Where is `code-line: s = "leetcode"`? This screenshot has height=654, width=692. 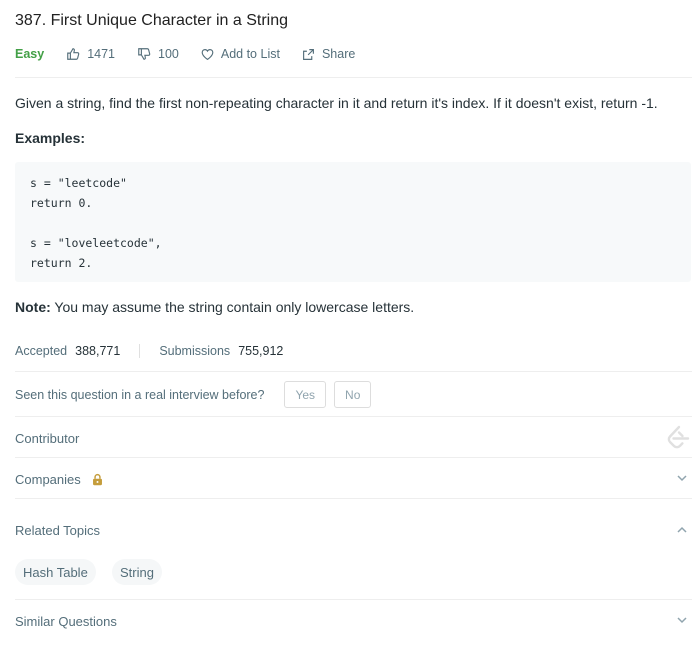
code-line: s = "leetcode" is located at coordinates (78, 183).